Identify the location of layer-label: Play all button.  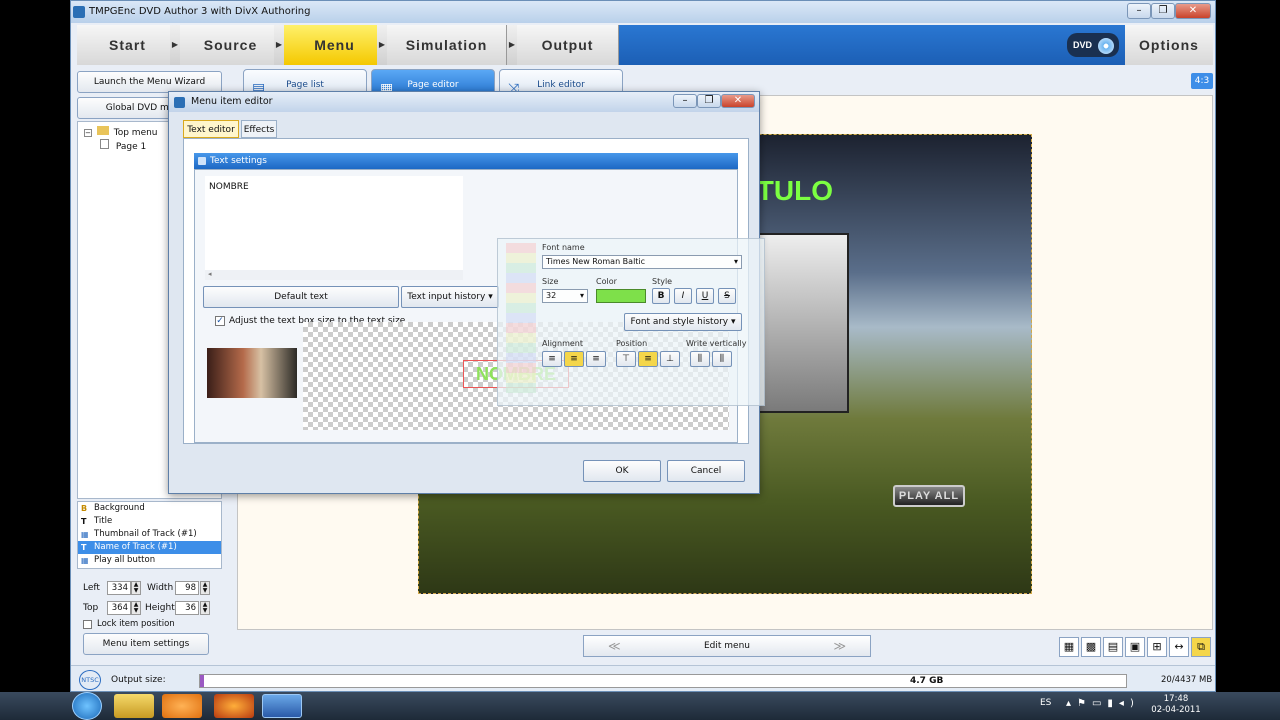
(125, 560).